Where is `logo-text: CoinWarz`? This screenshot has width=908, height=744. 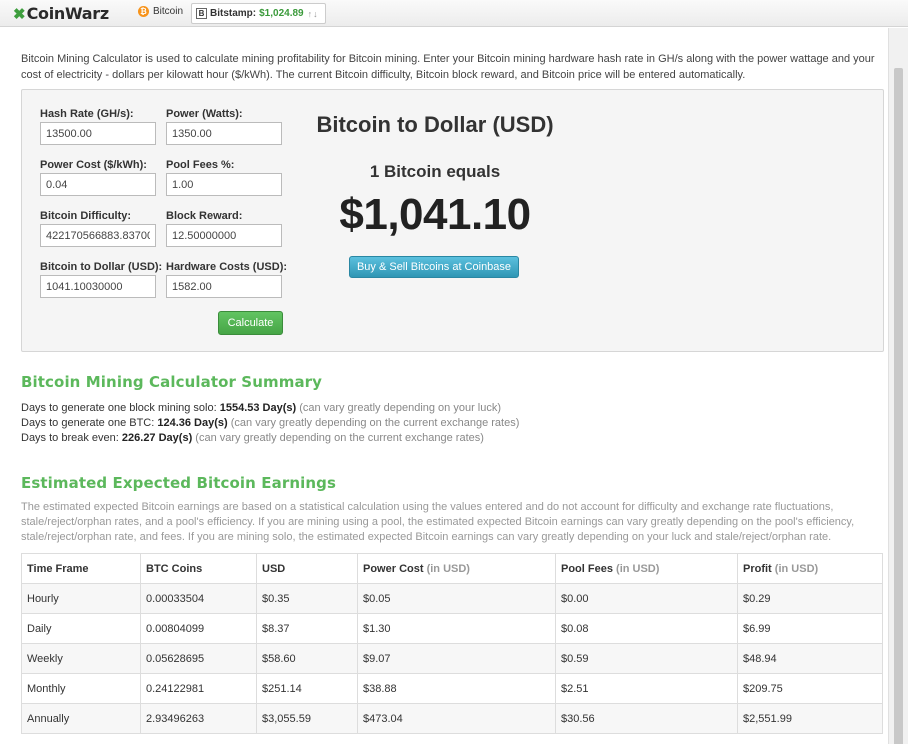 logo-text: CoinWarz is located at coordinates (68, 13).